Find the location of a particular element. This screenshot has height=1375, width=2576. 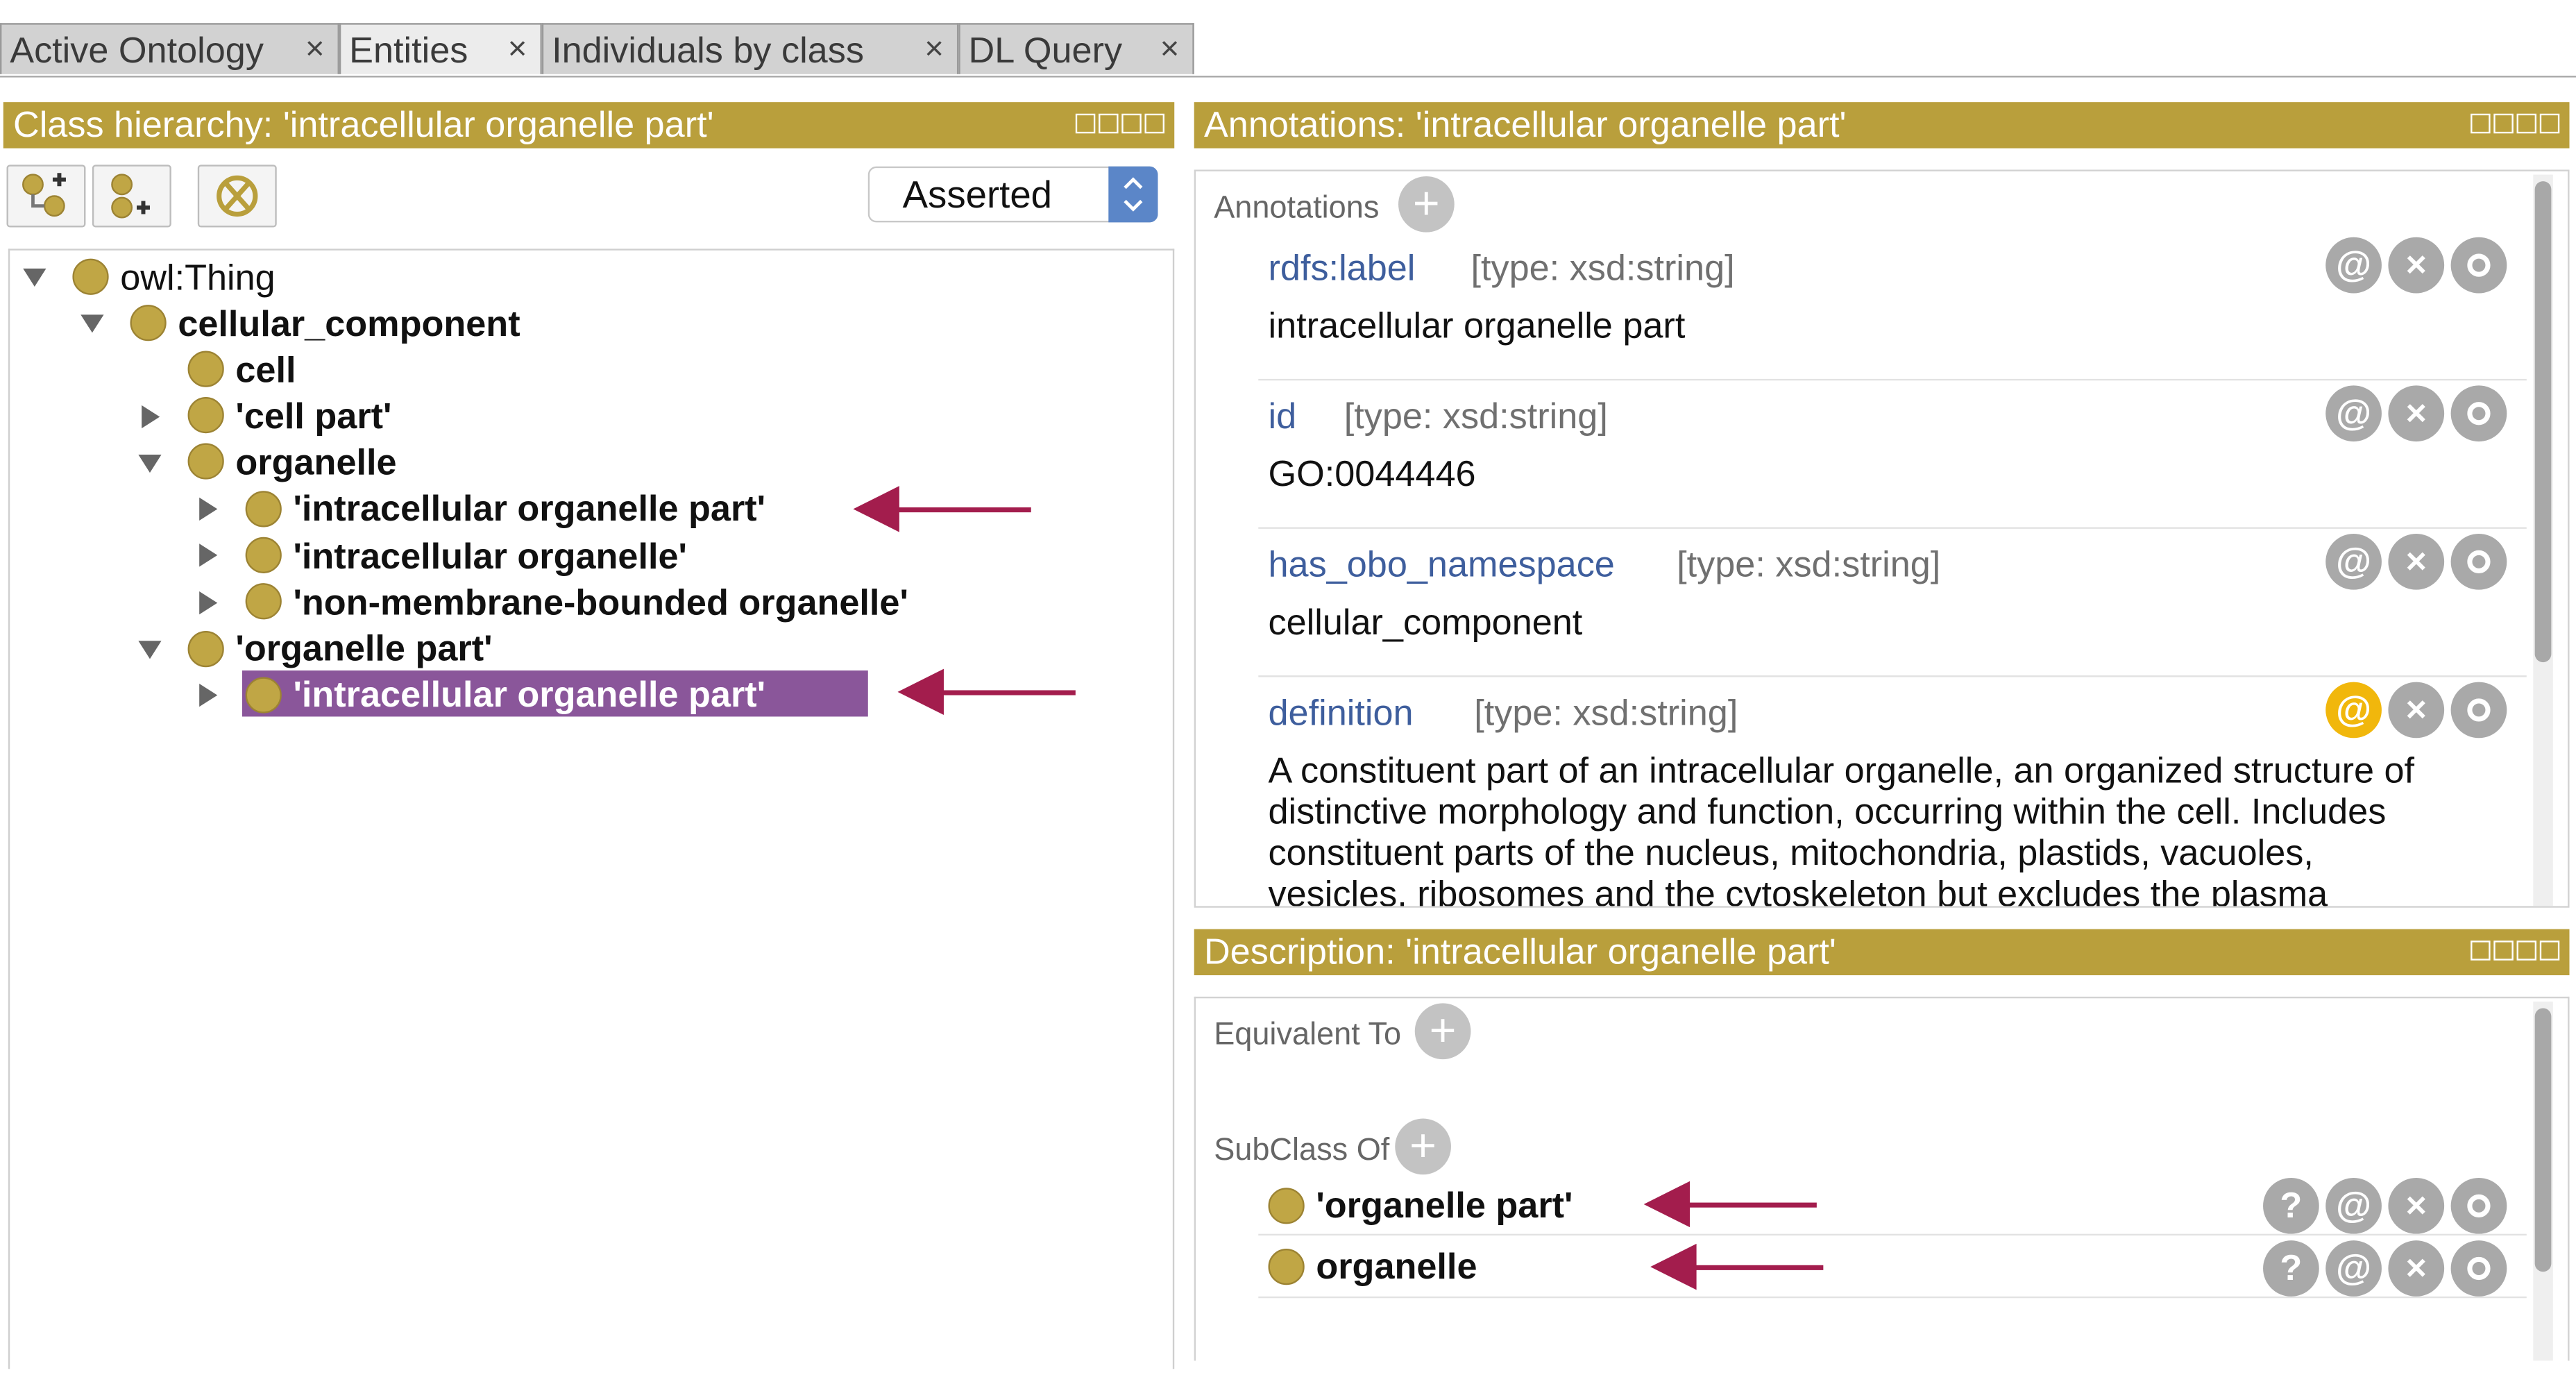

tree-node-label: cellular_component is located at coordinates (349, 324).